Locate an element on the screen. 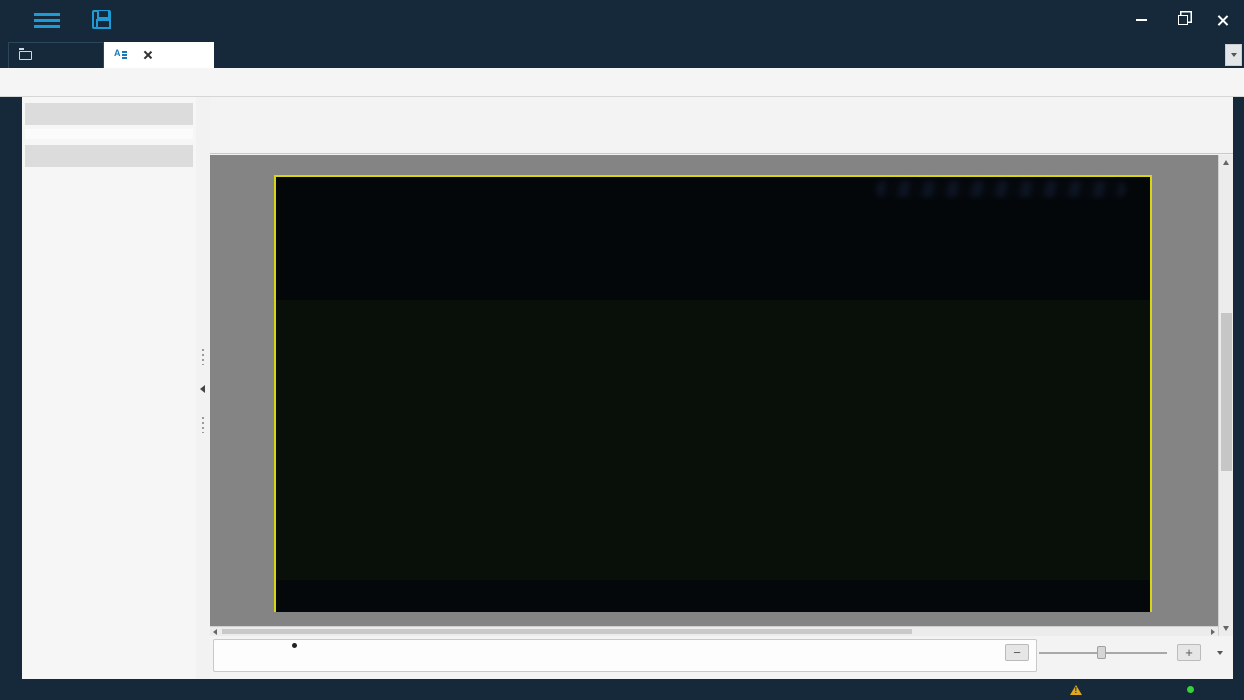  vertical-scroll-thumb is located at coordinates (1226, 392).